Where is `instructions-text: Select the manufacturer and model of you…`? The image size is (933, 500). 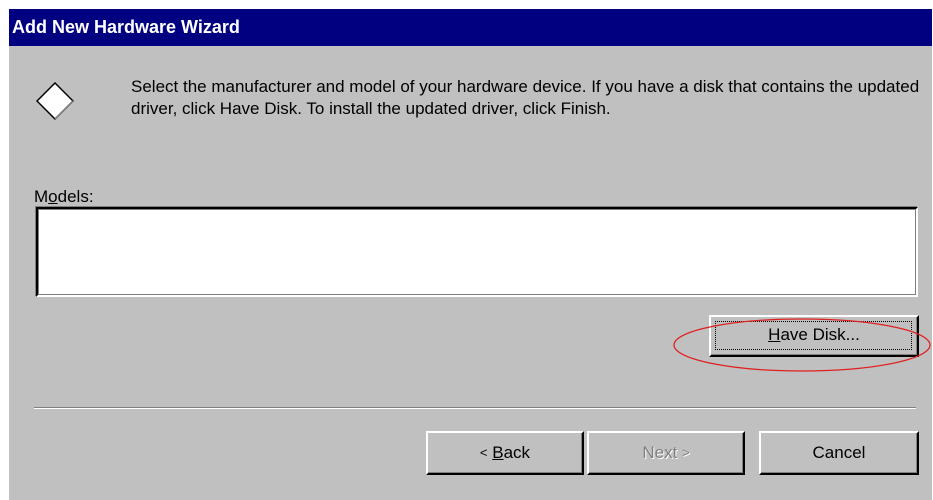
instructions-text: Select the manufacturer and model of you… is located at coordinates (525, 97).